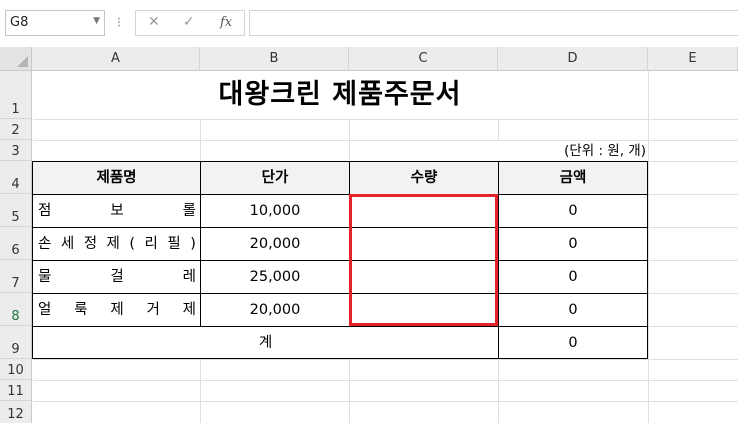 This screenshot has width=738, height=423. I want to click on total-label-cell: 계, so click(265, 343).